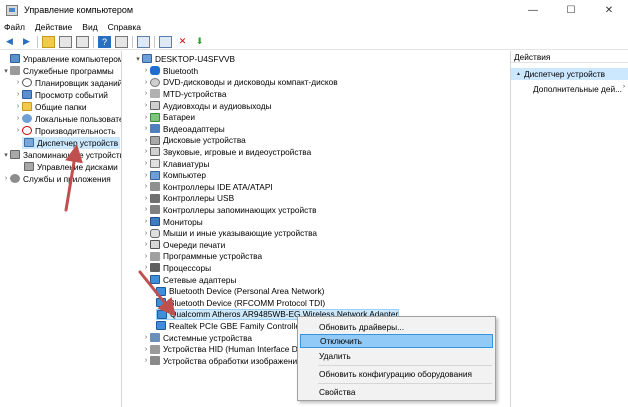 Image resolution: width=628 pixels, height=407 pixels. I want to click on uninstall-device-icon: ✕, so click(182, 42).